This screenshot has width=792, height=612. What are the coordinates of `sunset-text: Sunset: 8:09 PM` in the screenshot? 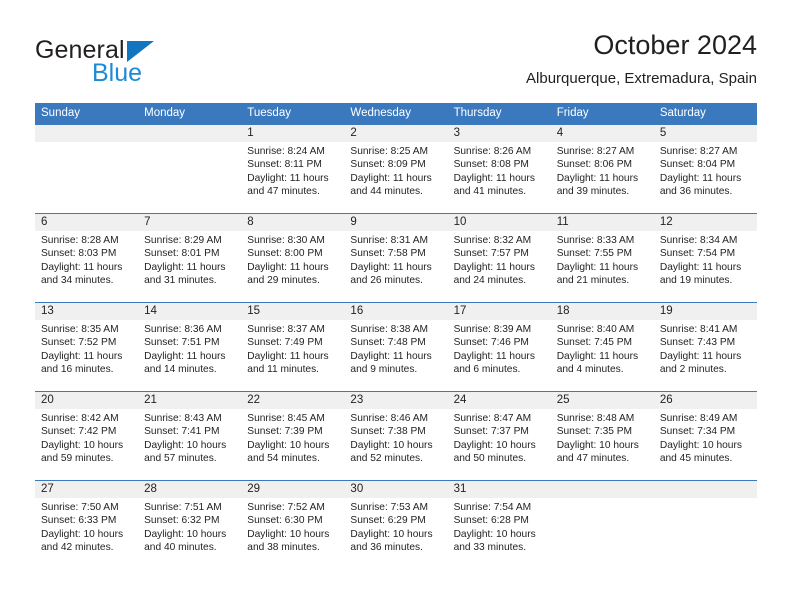 It's located at (388, 165).